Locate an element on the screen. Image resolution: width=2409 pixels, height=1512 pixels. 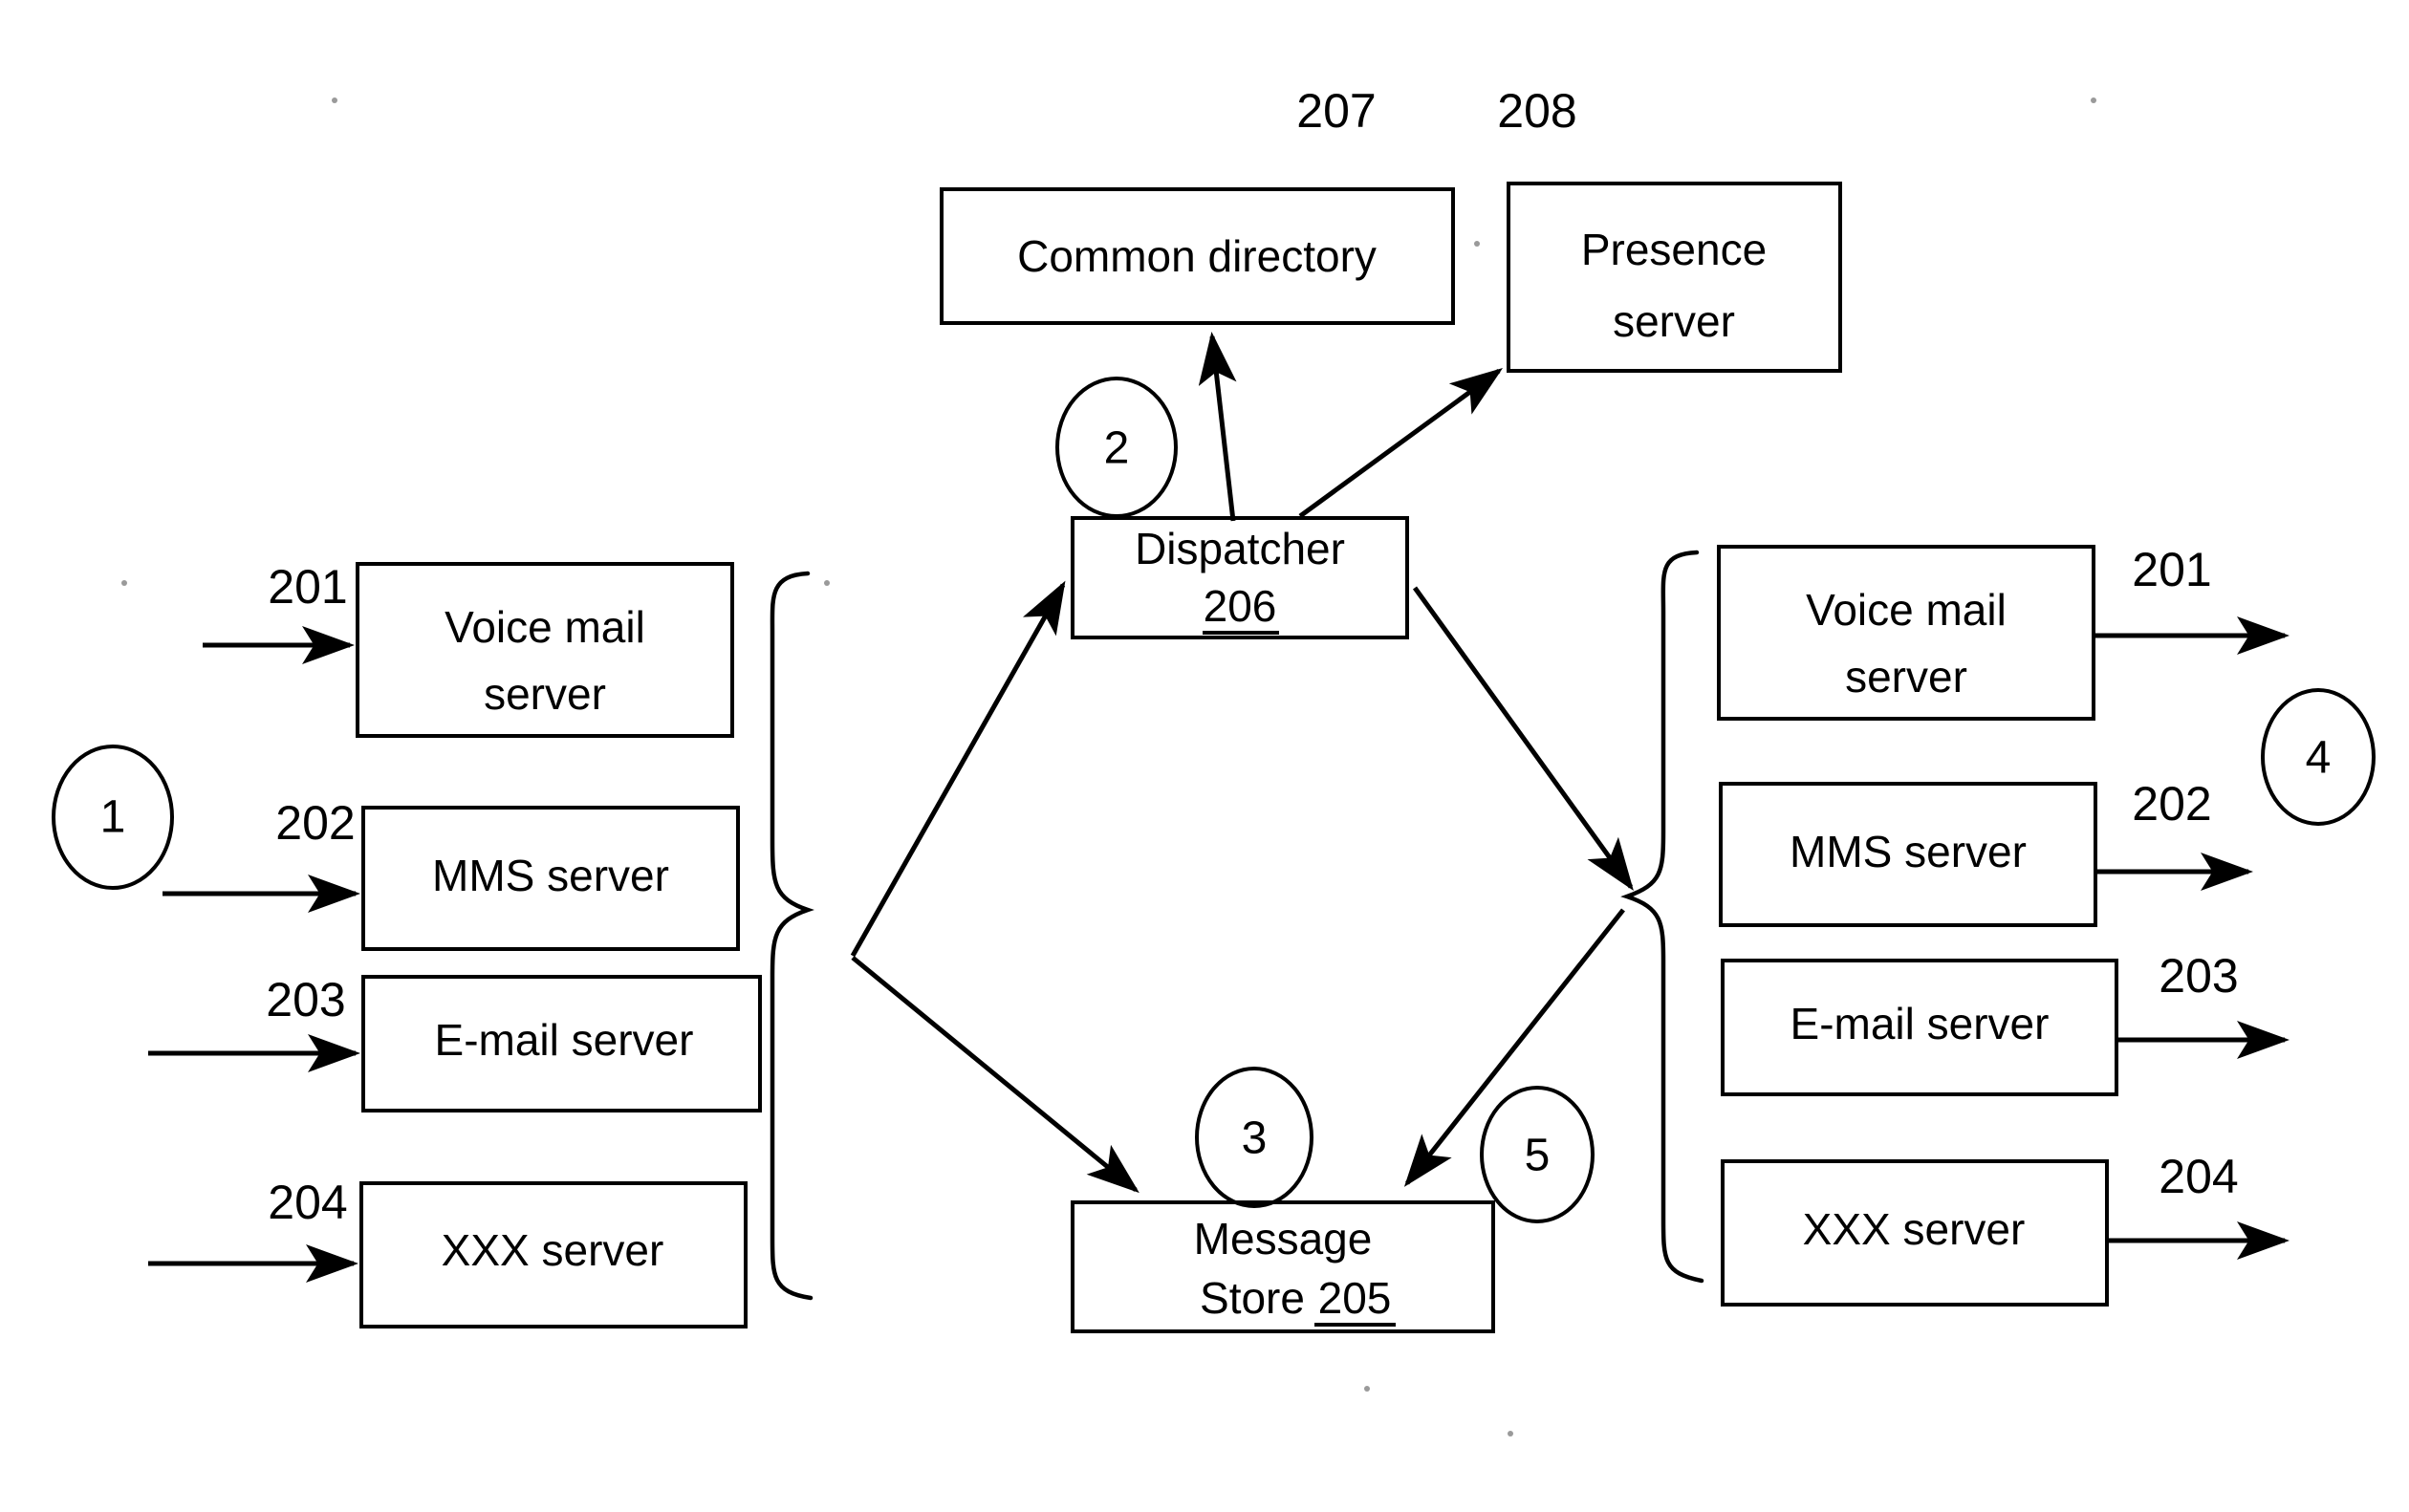
right-ref-201: 201 is located at coordinates (2171, 569).